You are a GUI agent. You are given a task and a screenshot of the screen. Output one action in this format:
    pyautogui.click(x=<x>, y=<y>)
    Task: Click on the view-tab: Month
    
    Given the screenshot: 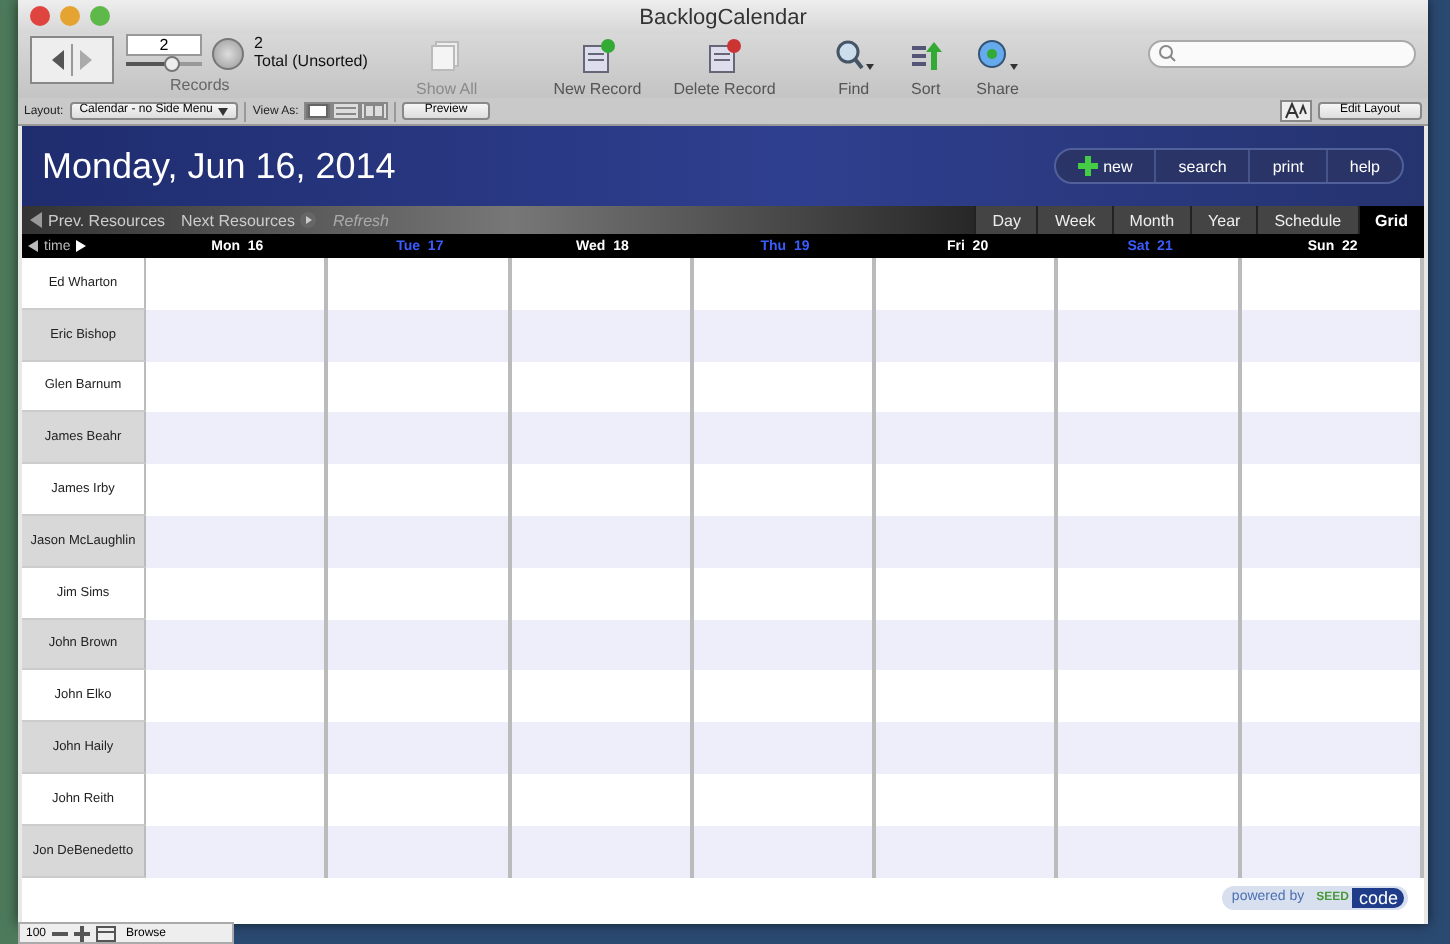 What is the action you would take?
    pyautogui.click(x=1151, y=220)
    